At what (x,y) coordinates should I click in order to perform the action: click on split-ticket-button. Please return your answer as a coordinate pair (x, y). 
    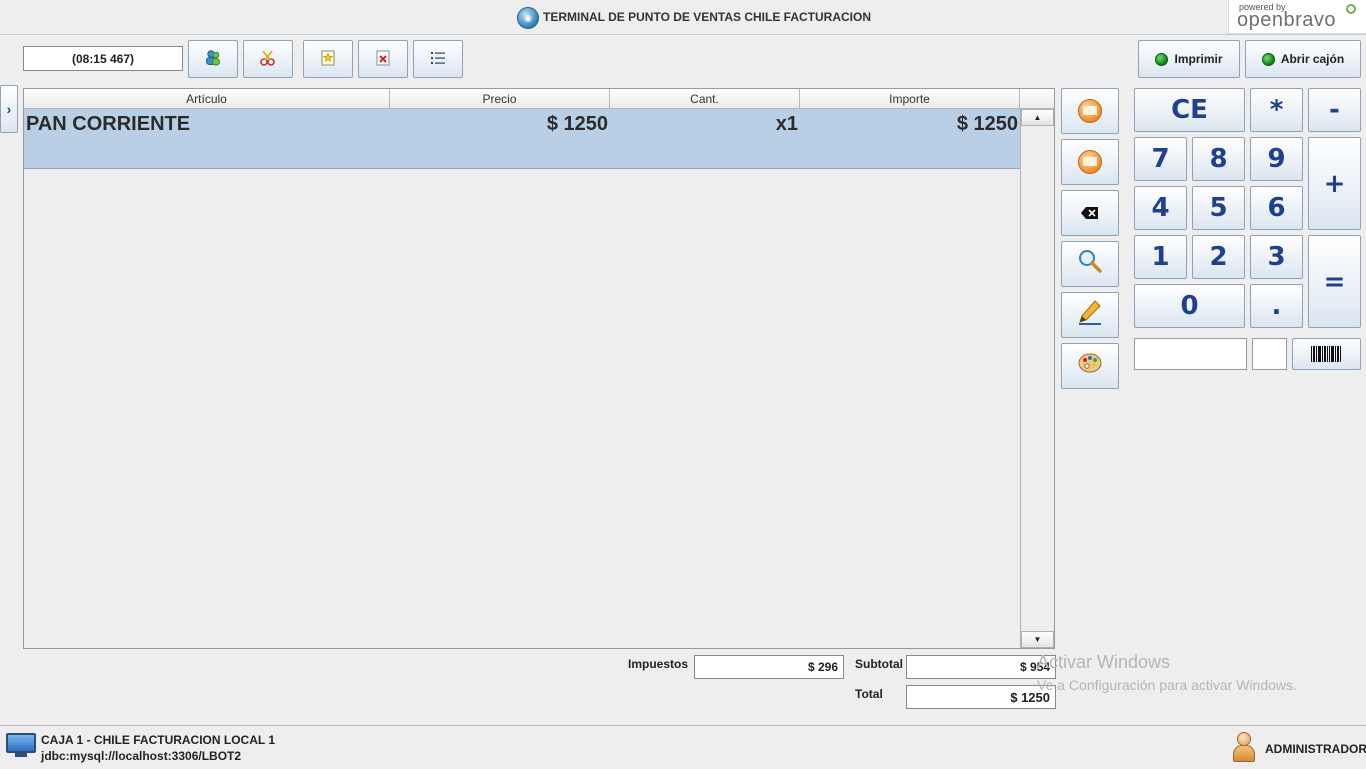
    Looking at the image, I should click on (268, 59).